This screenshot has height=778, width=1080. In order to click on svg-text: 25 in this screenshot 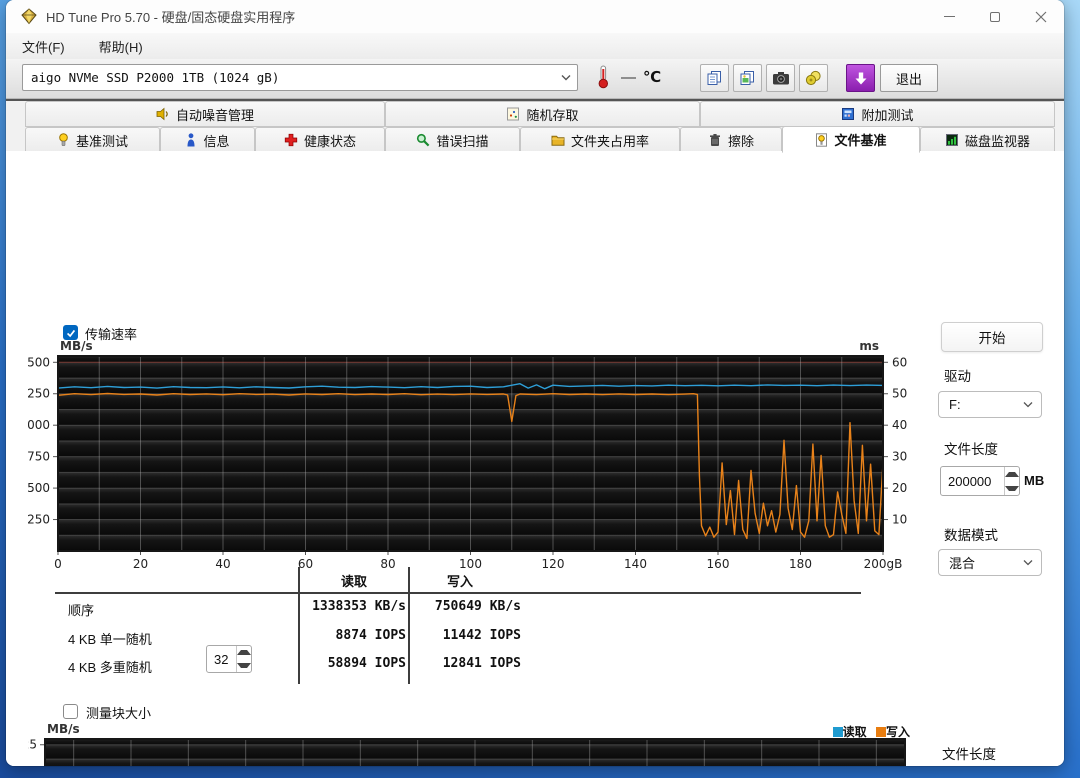, I will do `click(32, 745)`.